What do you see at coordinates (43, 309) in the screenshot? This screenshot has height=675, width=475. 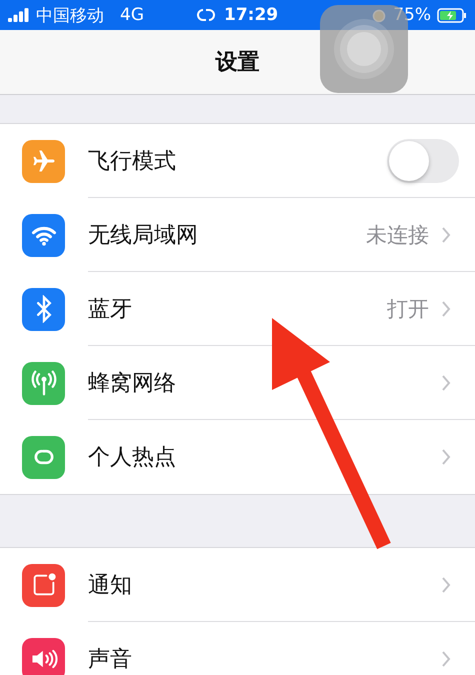 I see `bluetooth-icon` at bounding box center [43, 309].